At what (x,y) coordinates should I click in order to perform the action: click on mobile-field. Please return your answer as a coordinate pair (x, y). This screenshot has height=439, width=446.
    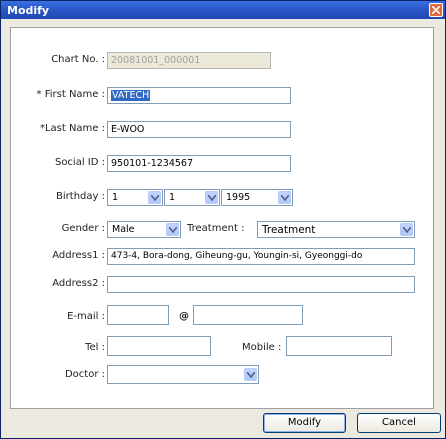
    Looking at the image, I should click on (339, 346).